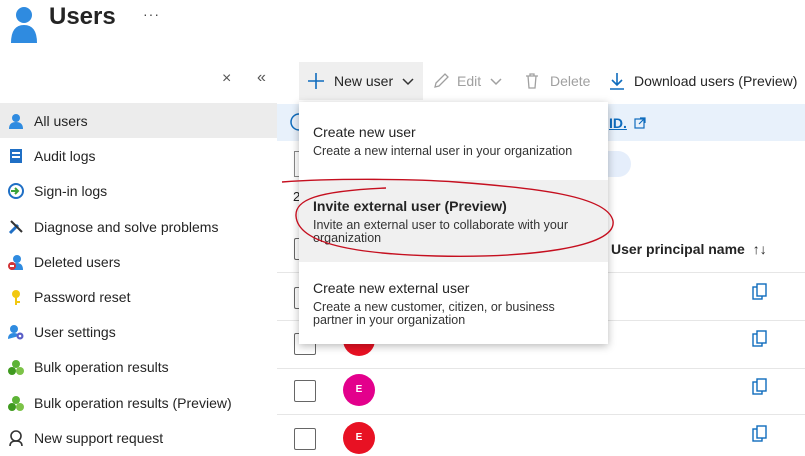 This screenshot has width=805, height=456. I want to click on page-title: Users, so click(82, 16).